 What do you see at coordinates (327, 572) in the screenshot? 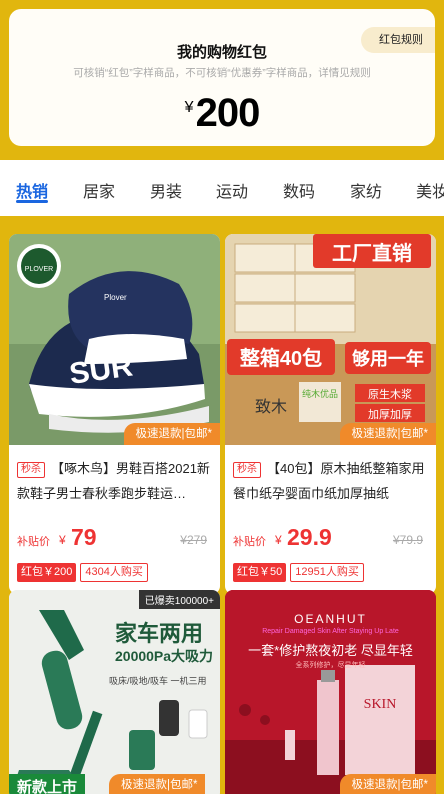
I see `buyers-count: 12951人购买` at bounding box center [327, 572].